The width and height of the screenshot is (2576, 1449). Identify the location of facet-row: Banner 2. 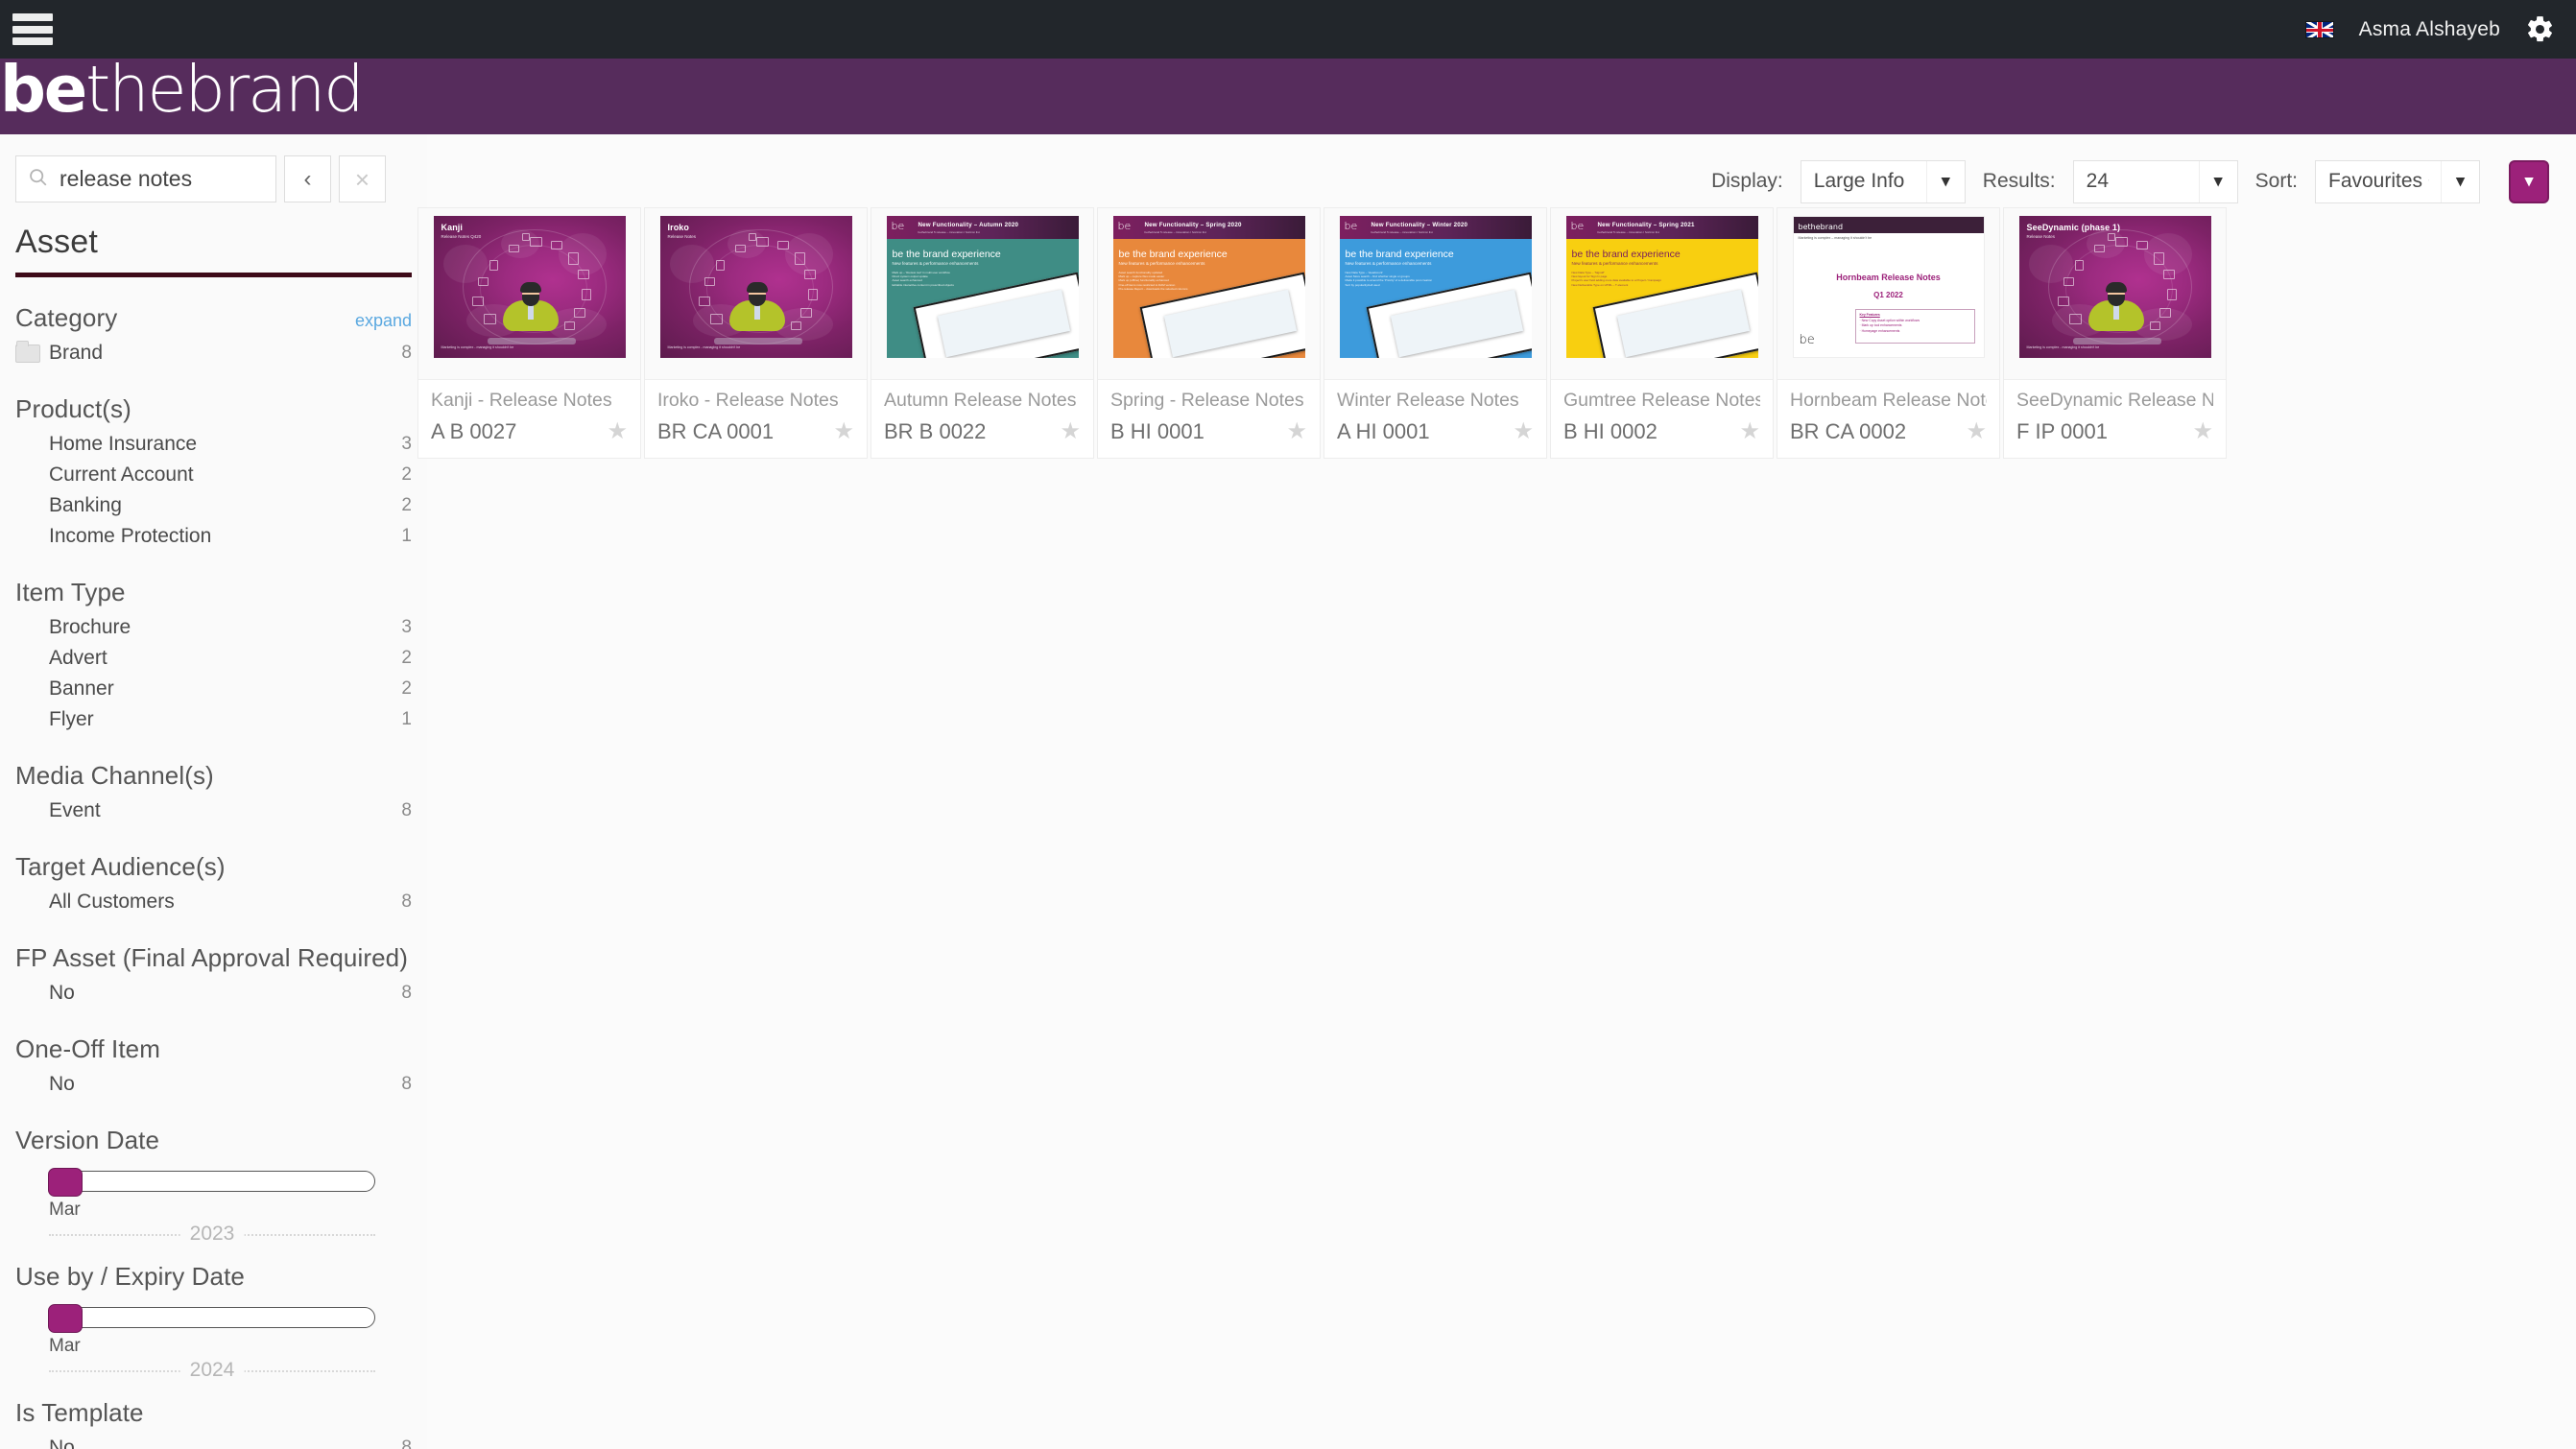
(213, 689).